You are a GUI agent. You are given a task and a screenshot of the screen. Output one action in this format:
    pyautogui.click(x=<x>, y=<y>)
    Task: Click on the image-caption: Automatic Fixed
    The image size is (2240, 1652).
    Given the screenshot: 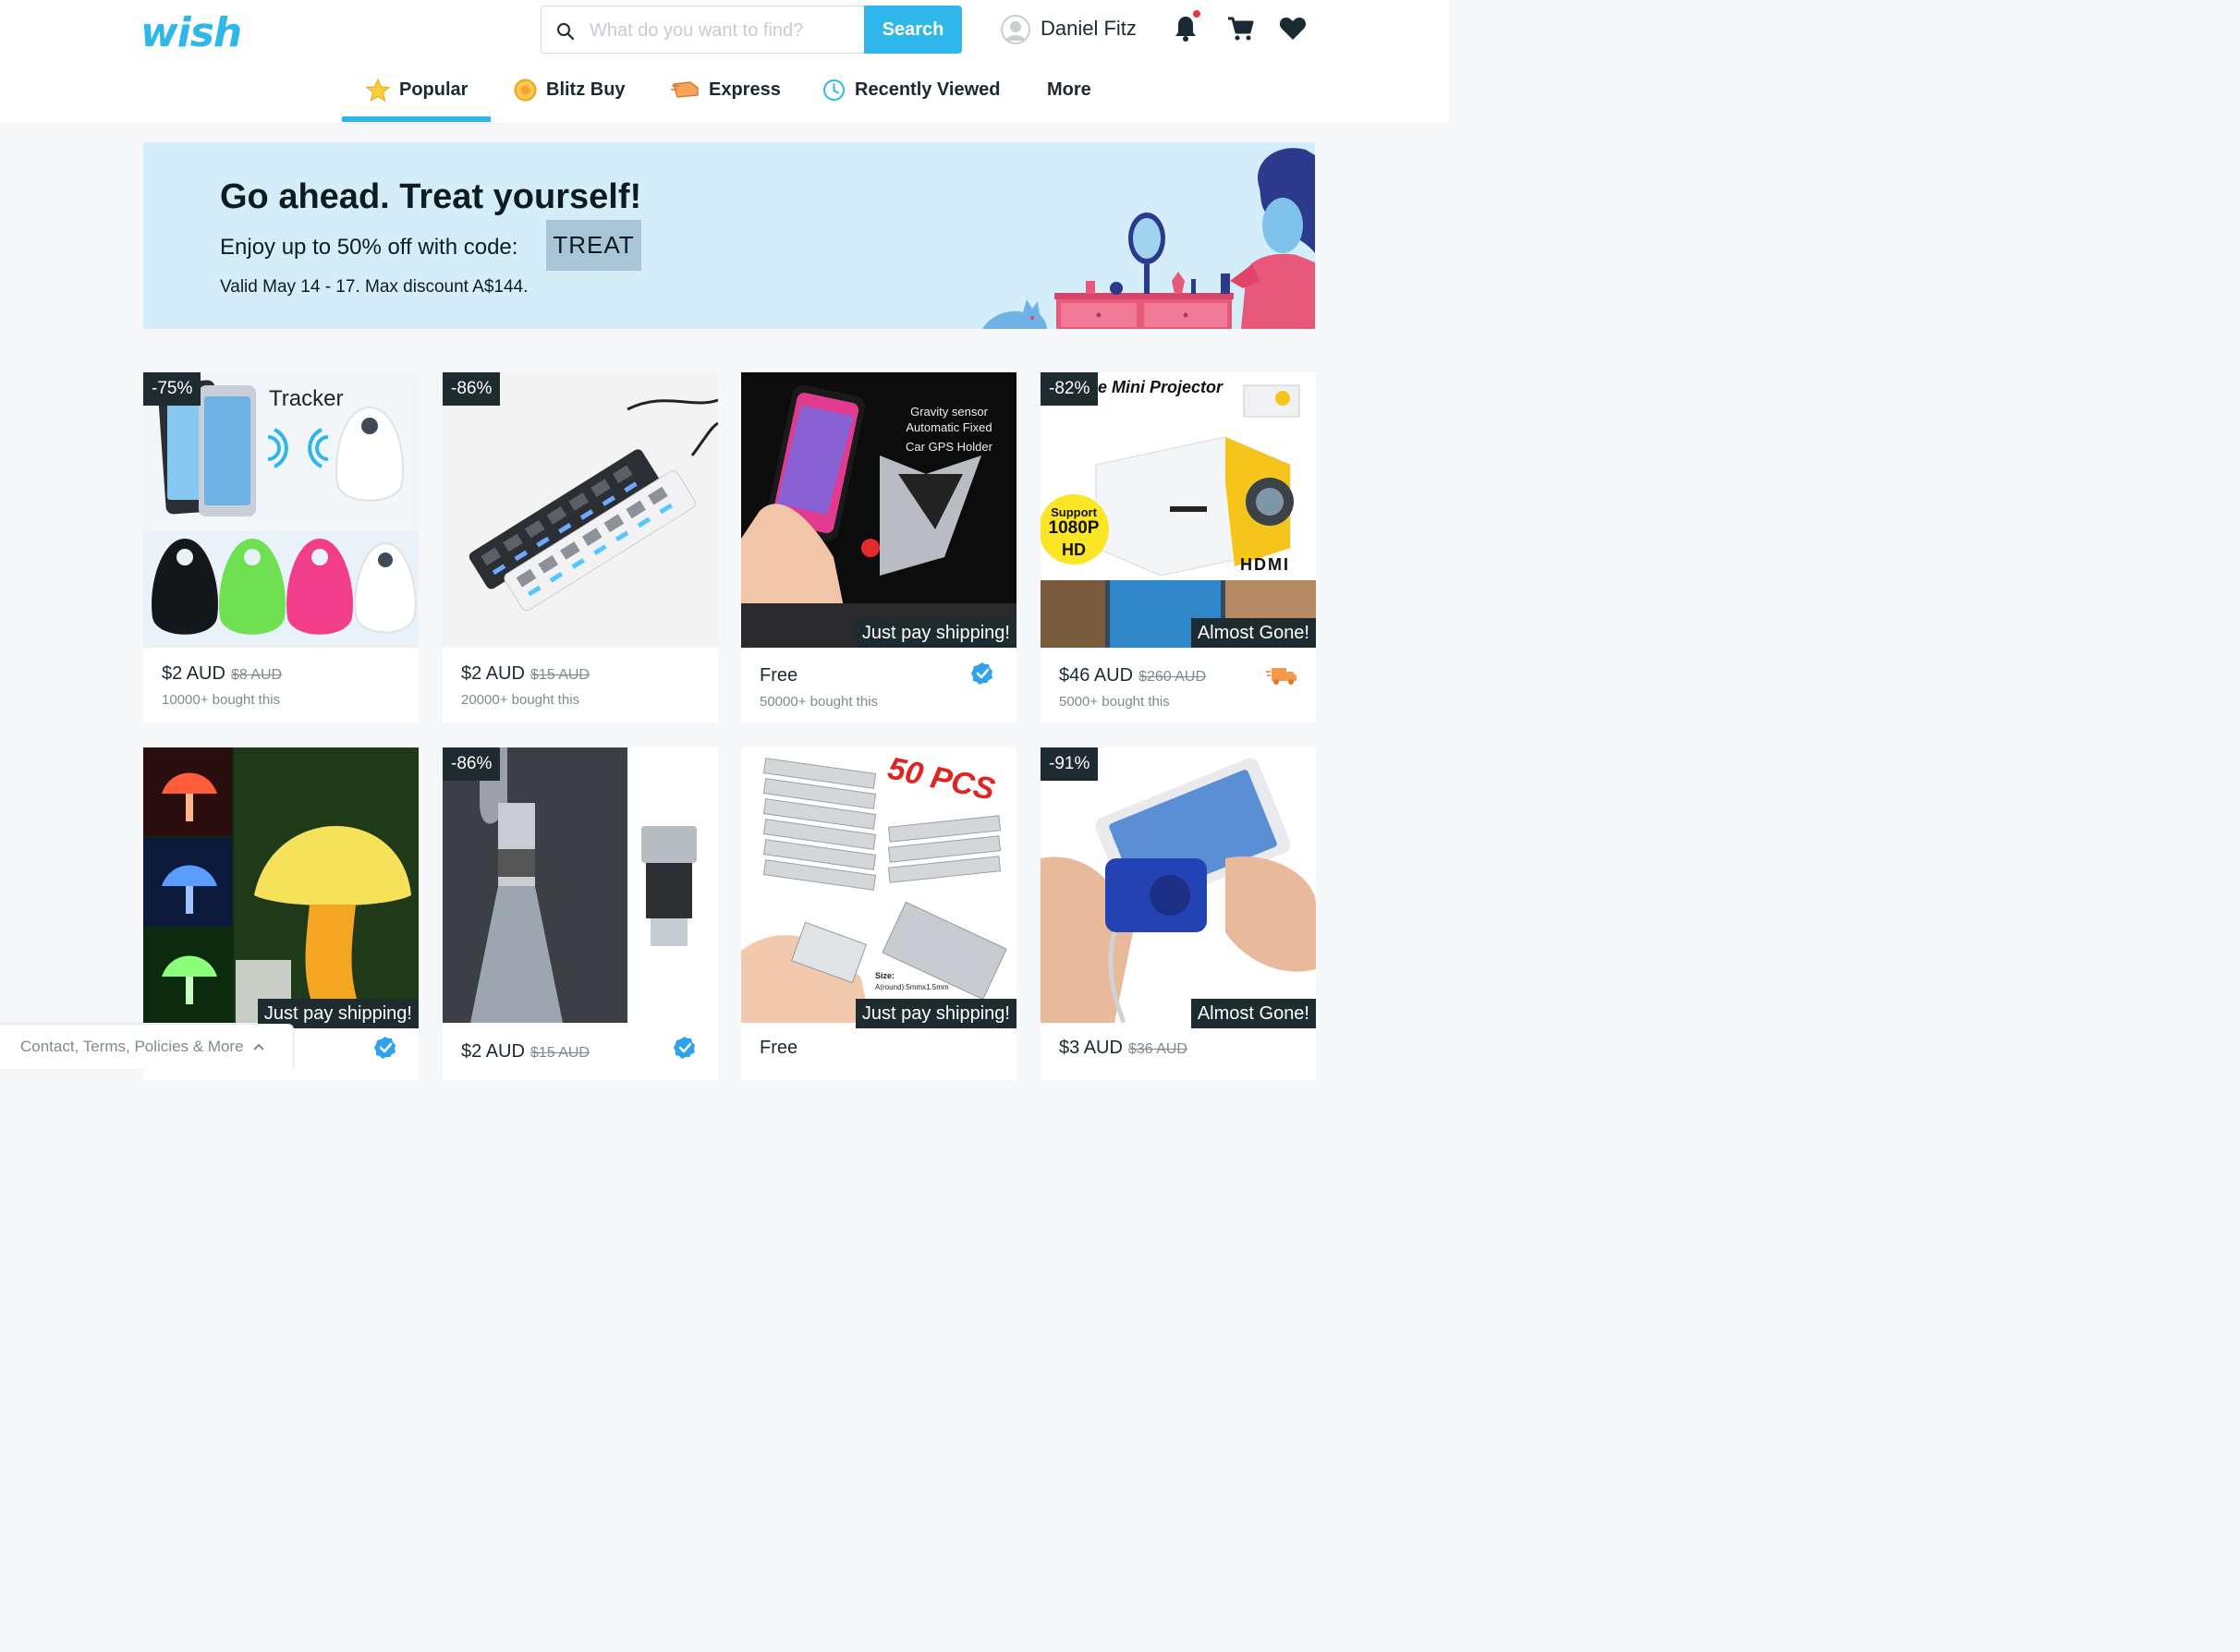 What is the action you would take?
    pyautogui.click(x=949, y=427)
    